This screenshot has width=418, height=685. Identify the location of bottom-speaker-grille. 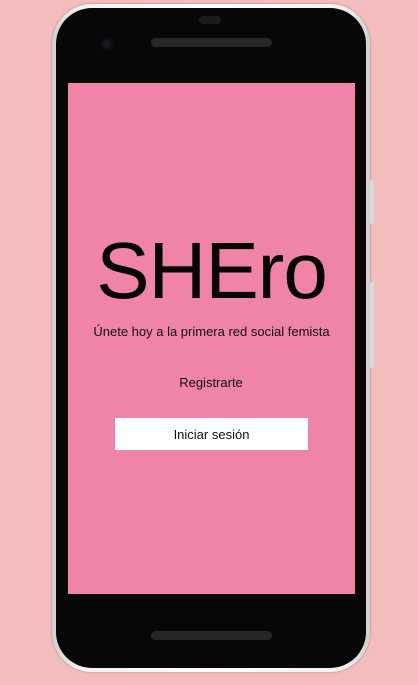
(211, 635).